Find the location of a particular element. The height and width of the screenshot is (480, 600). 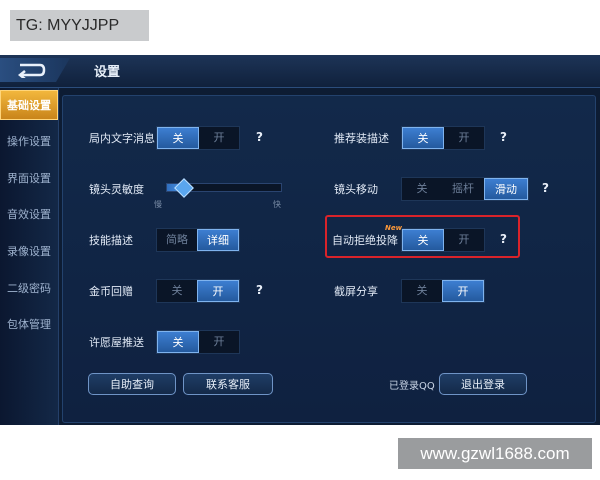

back-arrow-icon is located at coordinates (31, 70).